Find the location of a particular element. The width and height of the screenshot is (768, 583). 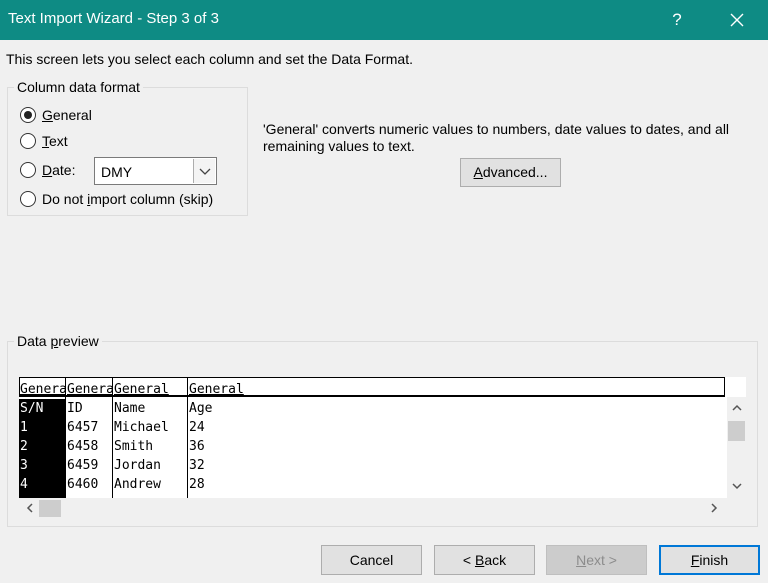

cancel-button: Cancel is located at coordinates (371, 560).